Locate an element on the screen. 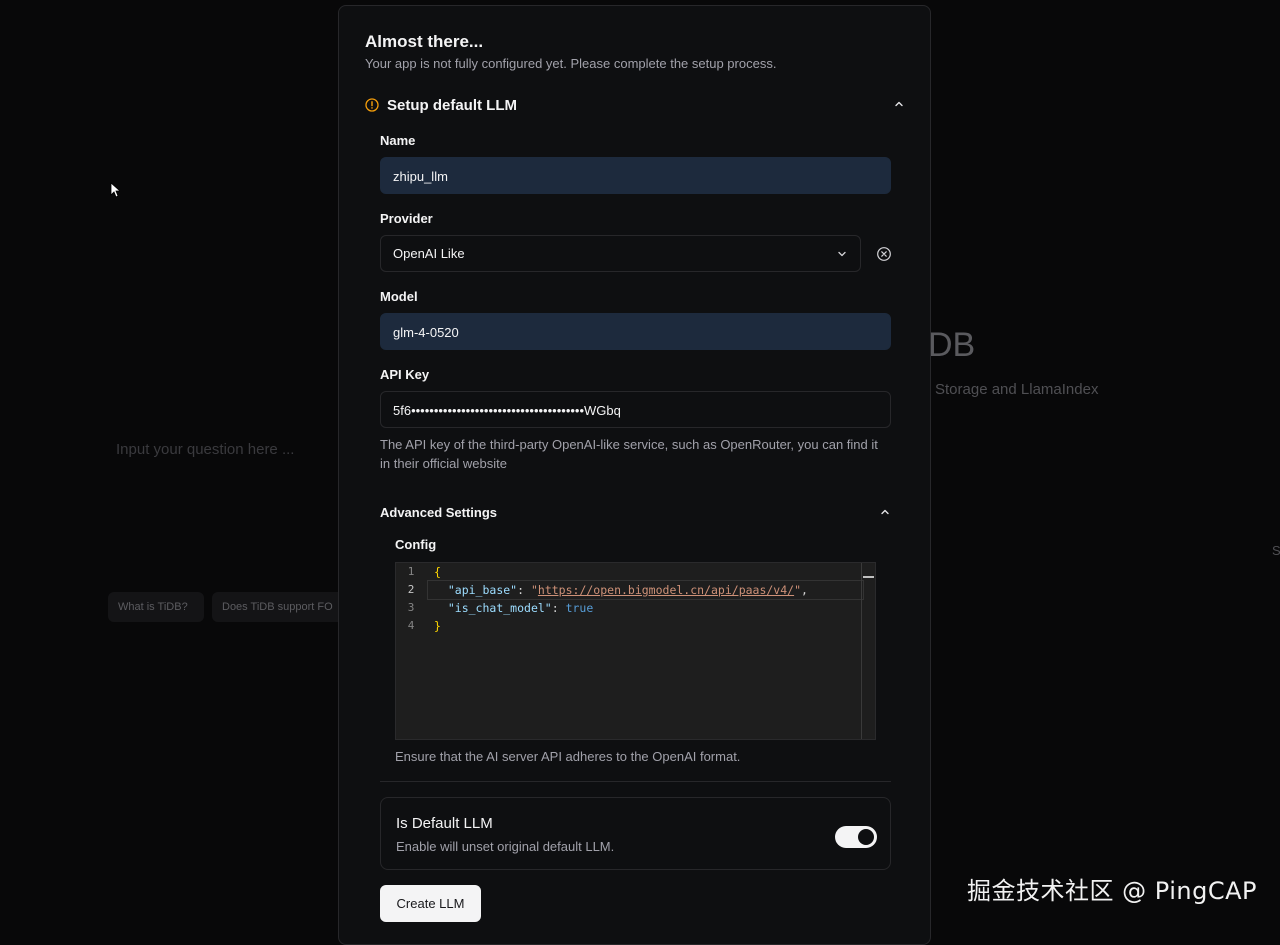 This screenshot has height=945, width=1280. provider-select: OpenAI Like is located at coordinates (620, 253).